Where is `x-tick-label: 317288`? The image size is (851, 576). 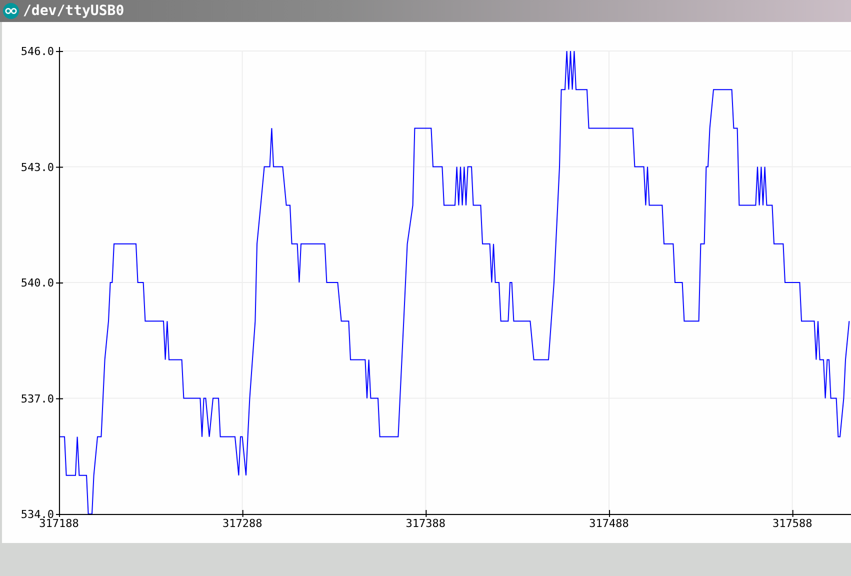 x-tick-label: 317288 is located at coordinates (242, 523).